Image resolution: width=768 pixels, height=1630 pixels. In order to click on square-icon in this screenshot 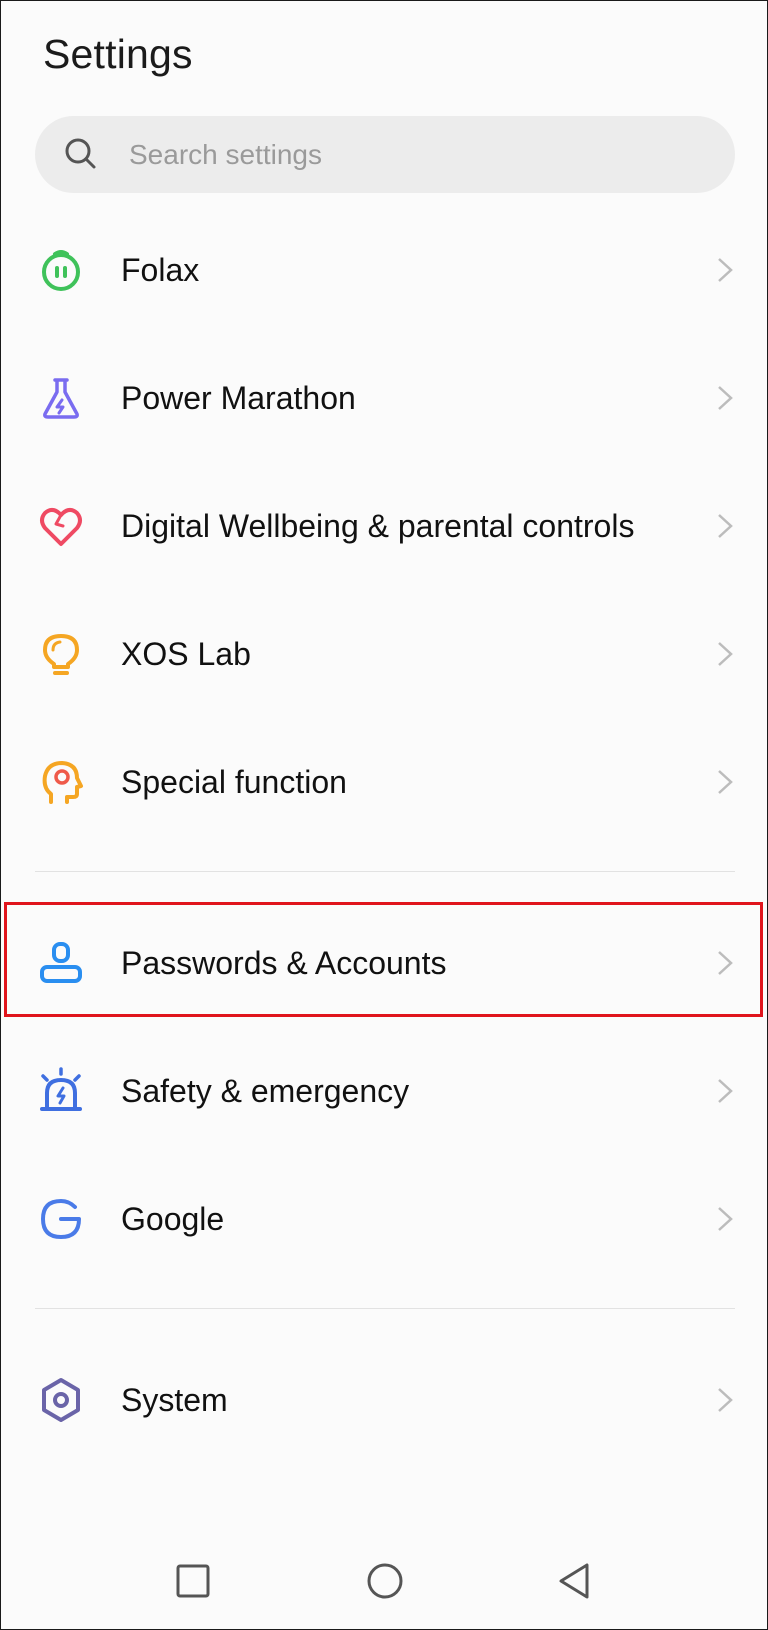, I will do `click(193, 1581)`.